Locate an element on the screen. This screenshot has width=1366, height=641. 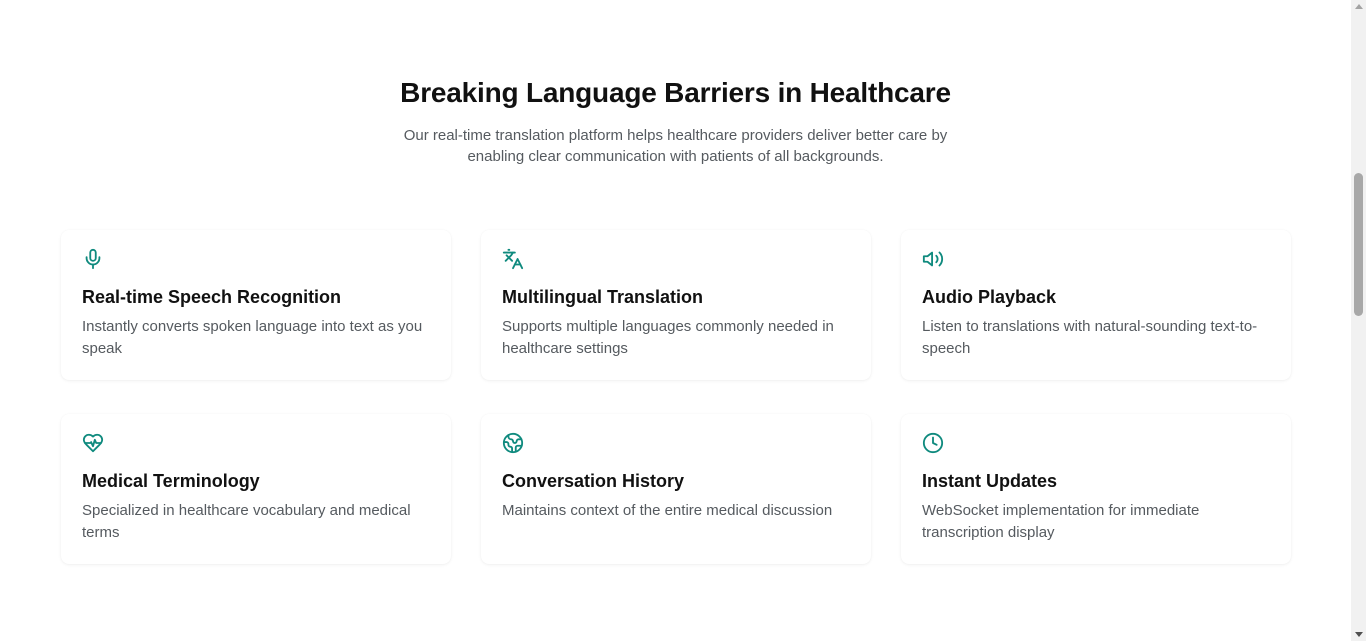
feature-title: Conversation History is located at coordinates (593, 481).